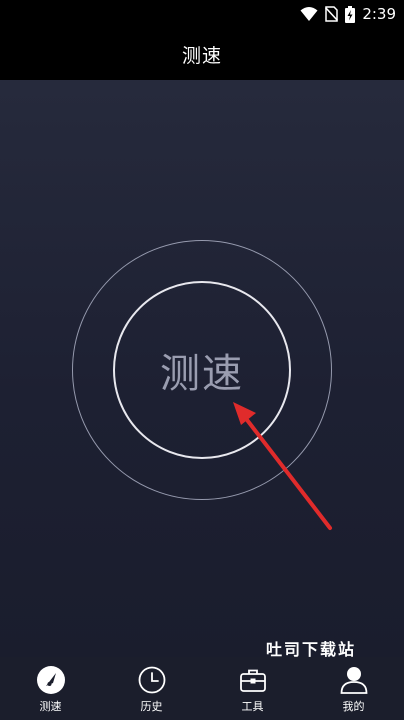 The height and width of the screenshot is (720, 404). What do you see at coordinates (202, 374) in the screenshot?
I see `speed-button-label: 测速` at bounding box center [202, 374].